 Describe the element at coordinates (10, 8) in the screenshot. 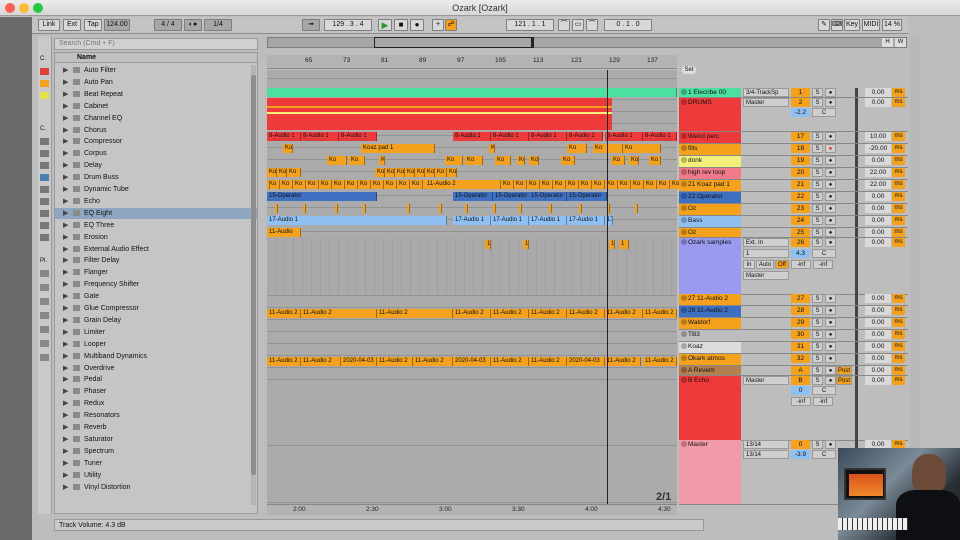

I see `close-window-icon` at that location.